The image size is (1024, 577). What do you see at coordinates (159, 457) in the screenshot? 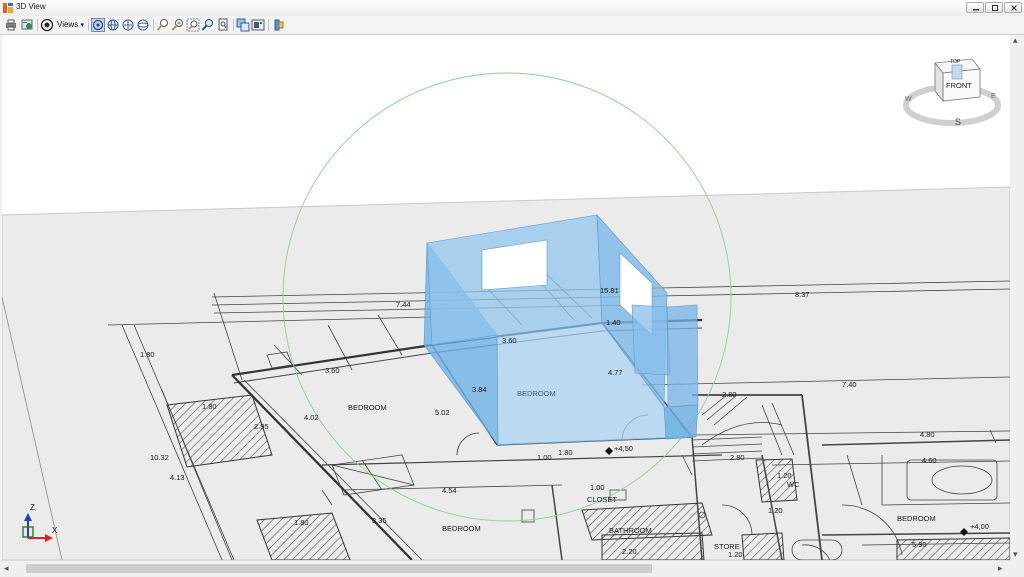
I see `dim-label: 10.32` at bounding box center [159, 457].